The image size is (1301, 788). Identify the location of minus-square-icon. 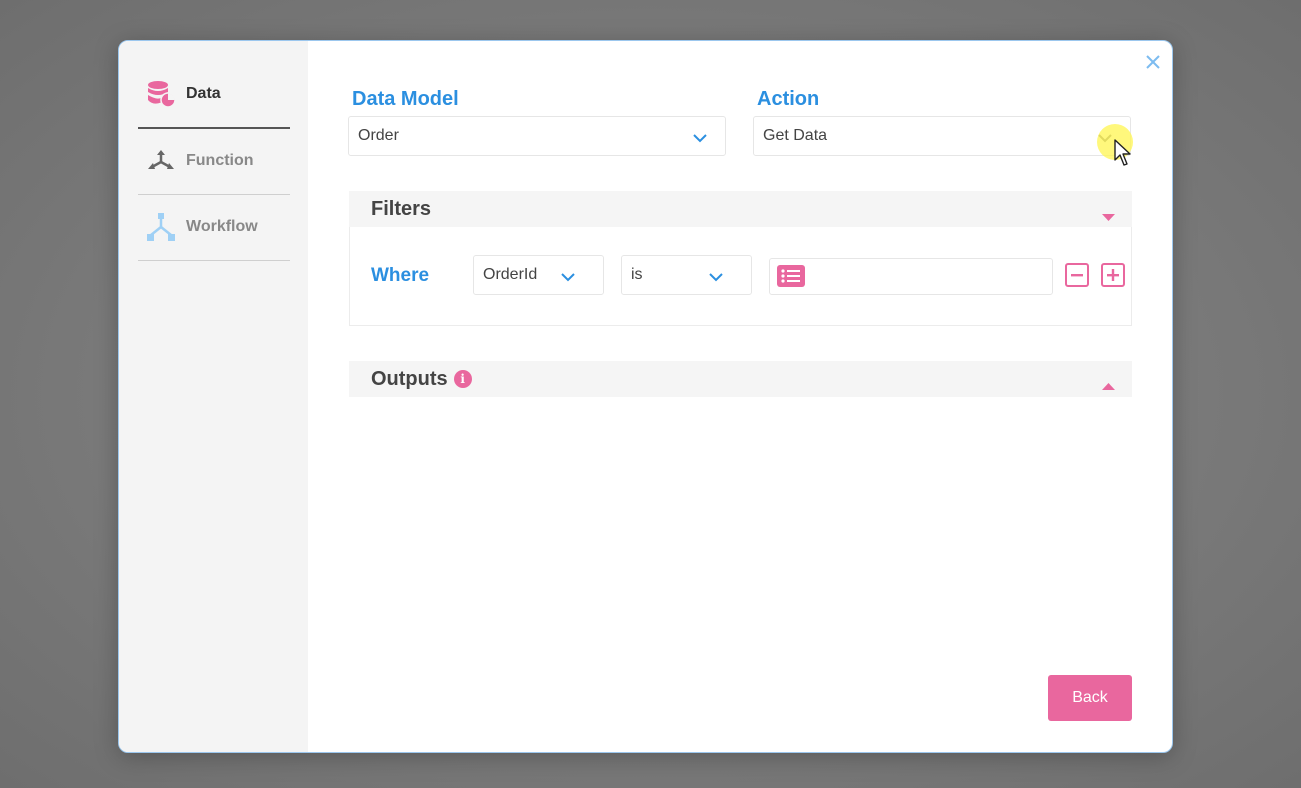
(1077, 277).